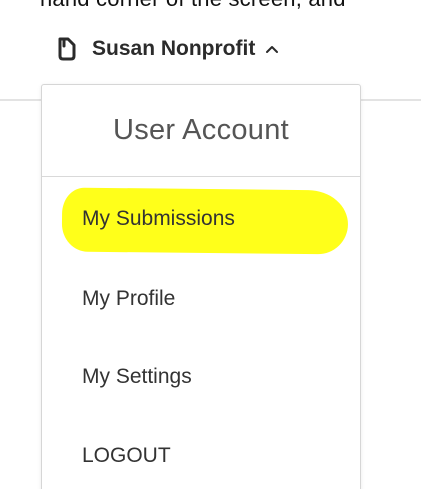 Image resolution: width=421 pixels, height=489 pixels. I want to click on chevron-up-icon, so click(272, 49).